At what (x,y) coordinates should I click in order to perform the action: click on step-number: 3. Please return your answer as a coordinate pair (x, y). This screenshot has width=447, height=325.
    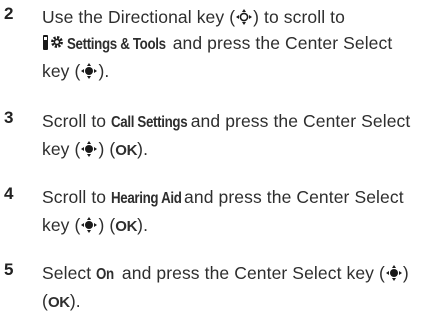
    Looking at the image, I should click on (9, 117).